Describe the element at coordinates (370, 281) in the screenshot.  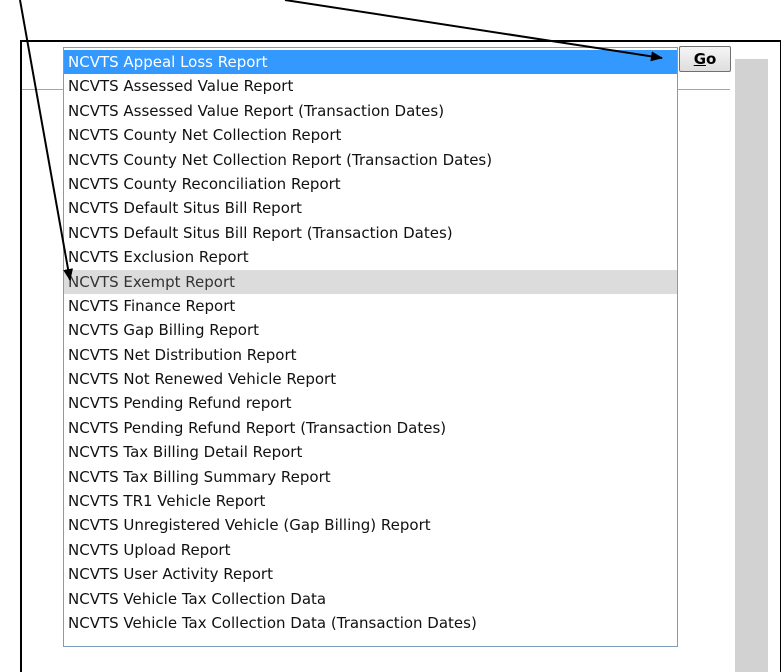
I see `report-option: NCVTS Exempt Report` at that location.